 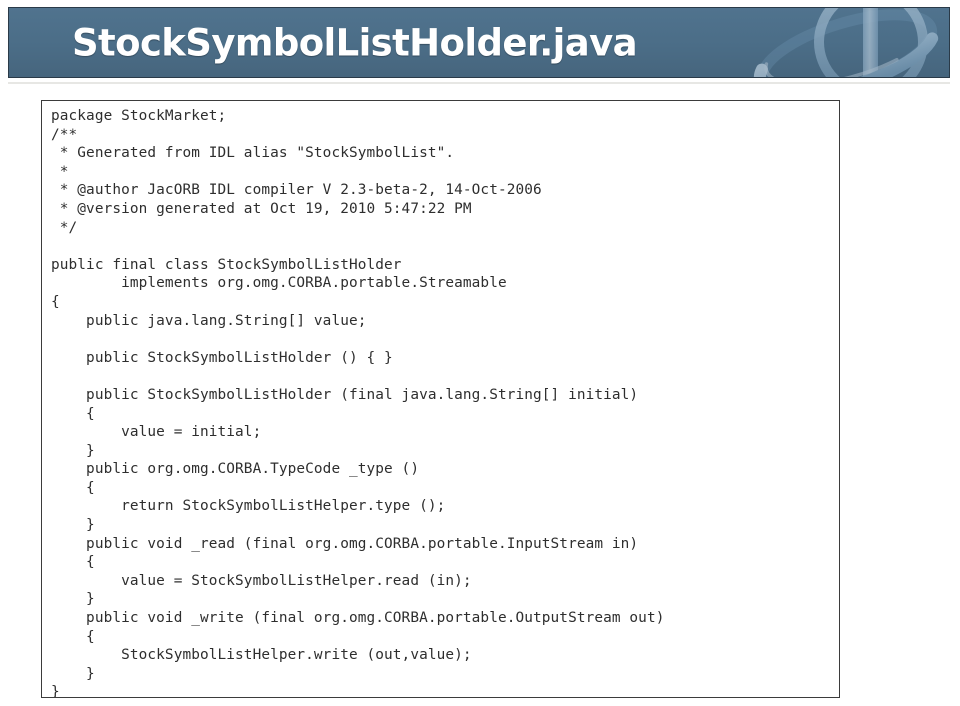 What do you see at coordinates (261, 580) in the screenshot?
I see `code-line: value = StockSymbolListHelper.read (in);` at bounding box center [261, 580].